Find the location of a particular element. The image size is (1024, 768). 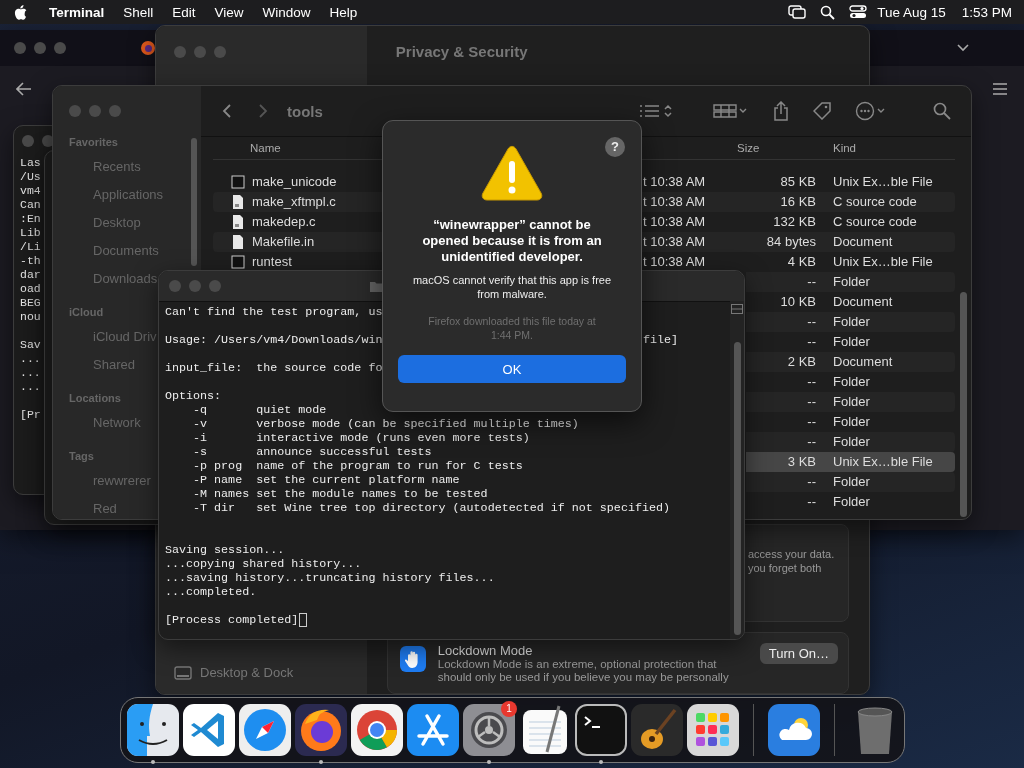

file-name: make_xftmpl.c is located at coordinates (294, 202).